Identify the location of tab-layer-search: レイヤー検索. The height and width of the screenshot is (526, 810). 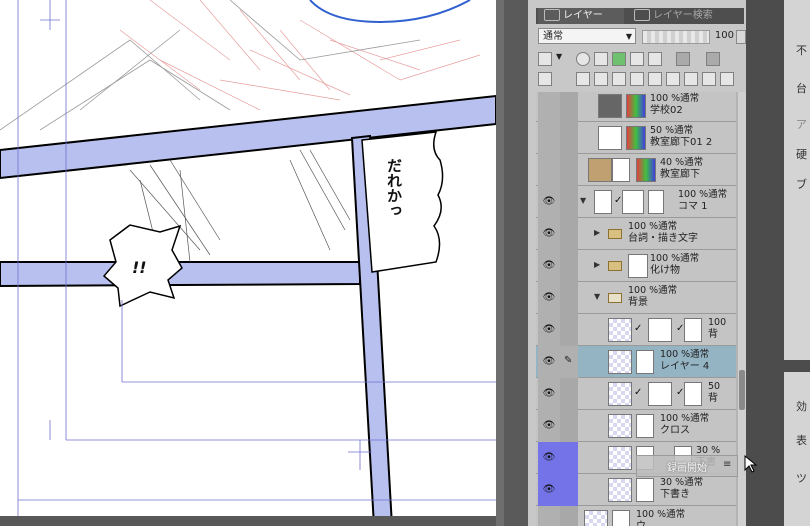
(678, 16).